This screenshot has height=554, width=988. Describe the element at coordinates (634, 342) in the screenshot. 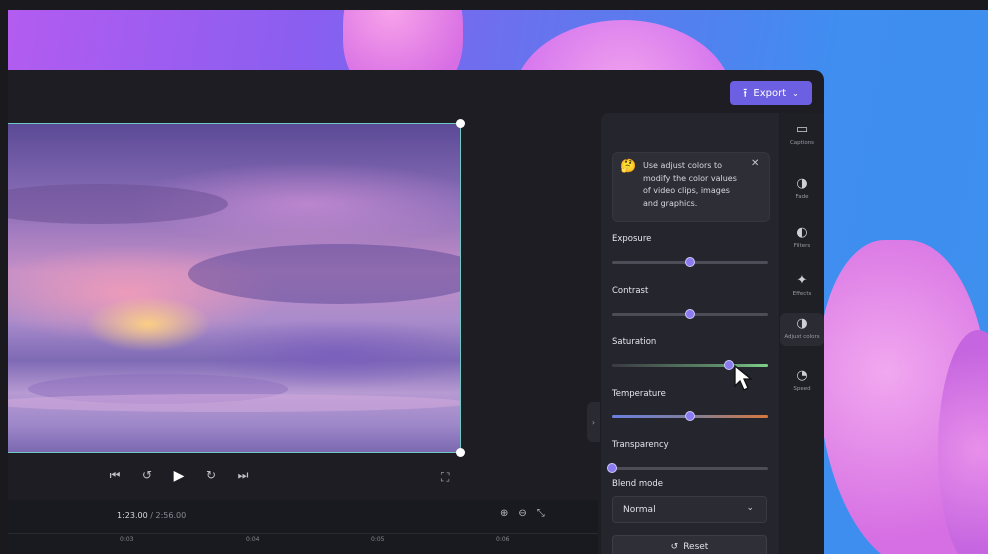

I see `saturation-label: Saturation` at that location.